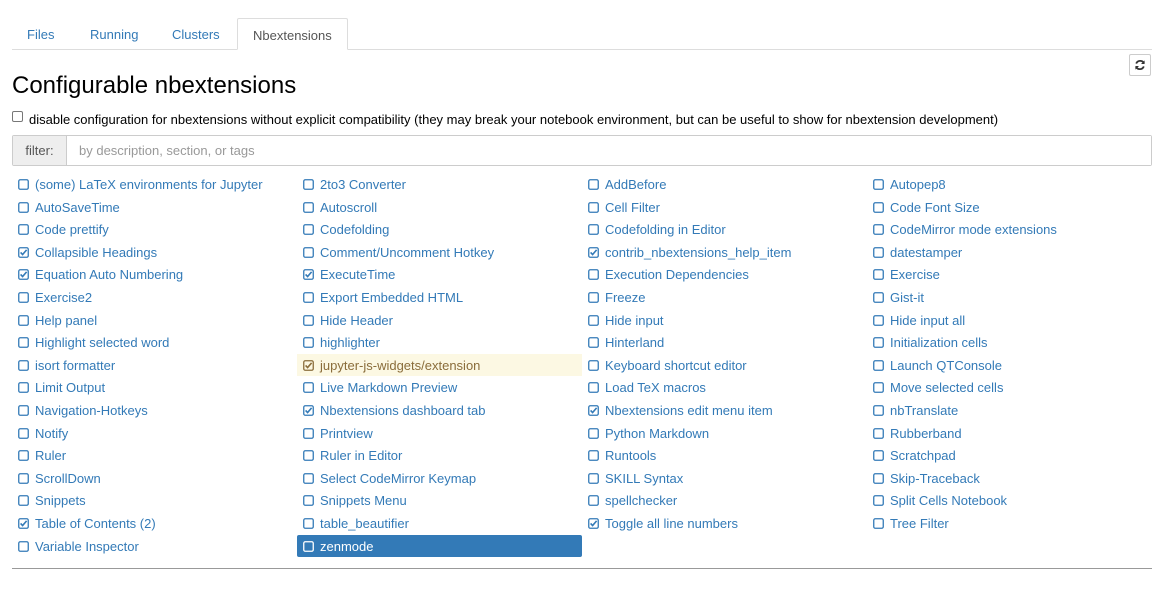 The width and height of the screenshot is (1168, 589). I want to click on nbextension-item: Scratchpad, so click(1009, 455).